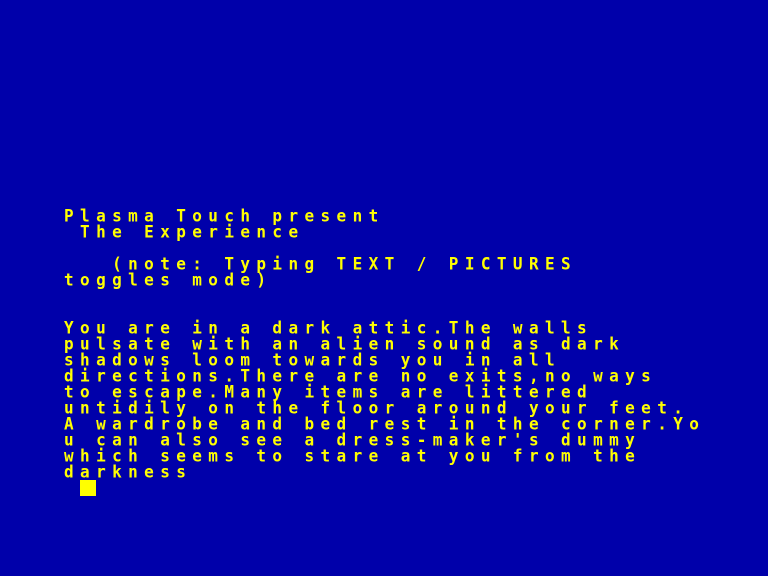  I want to click on note-line-2: toggles mode), so click(168, 279).